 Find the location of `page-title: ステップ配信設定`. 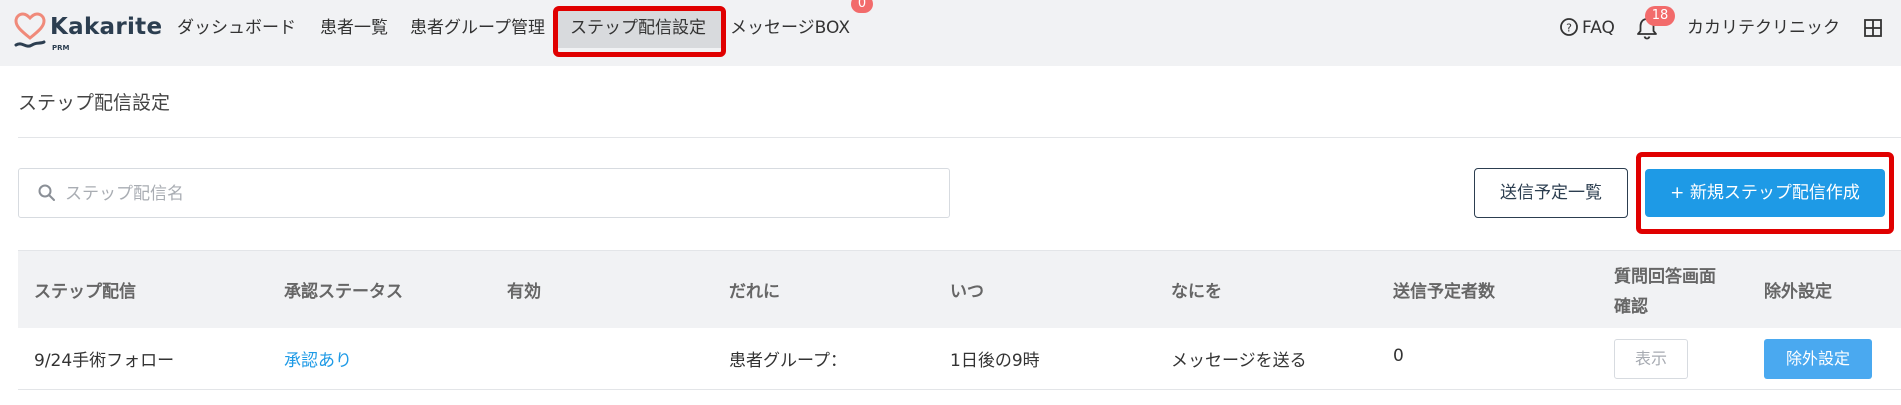

page-title: ステップ配信設定 is located at coordinates (94, 103).